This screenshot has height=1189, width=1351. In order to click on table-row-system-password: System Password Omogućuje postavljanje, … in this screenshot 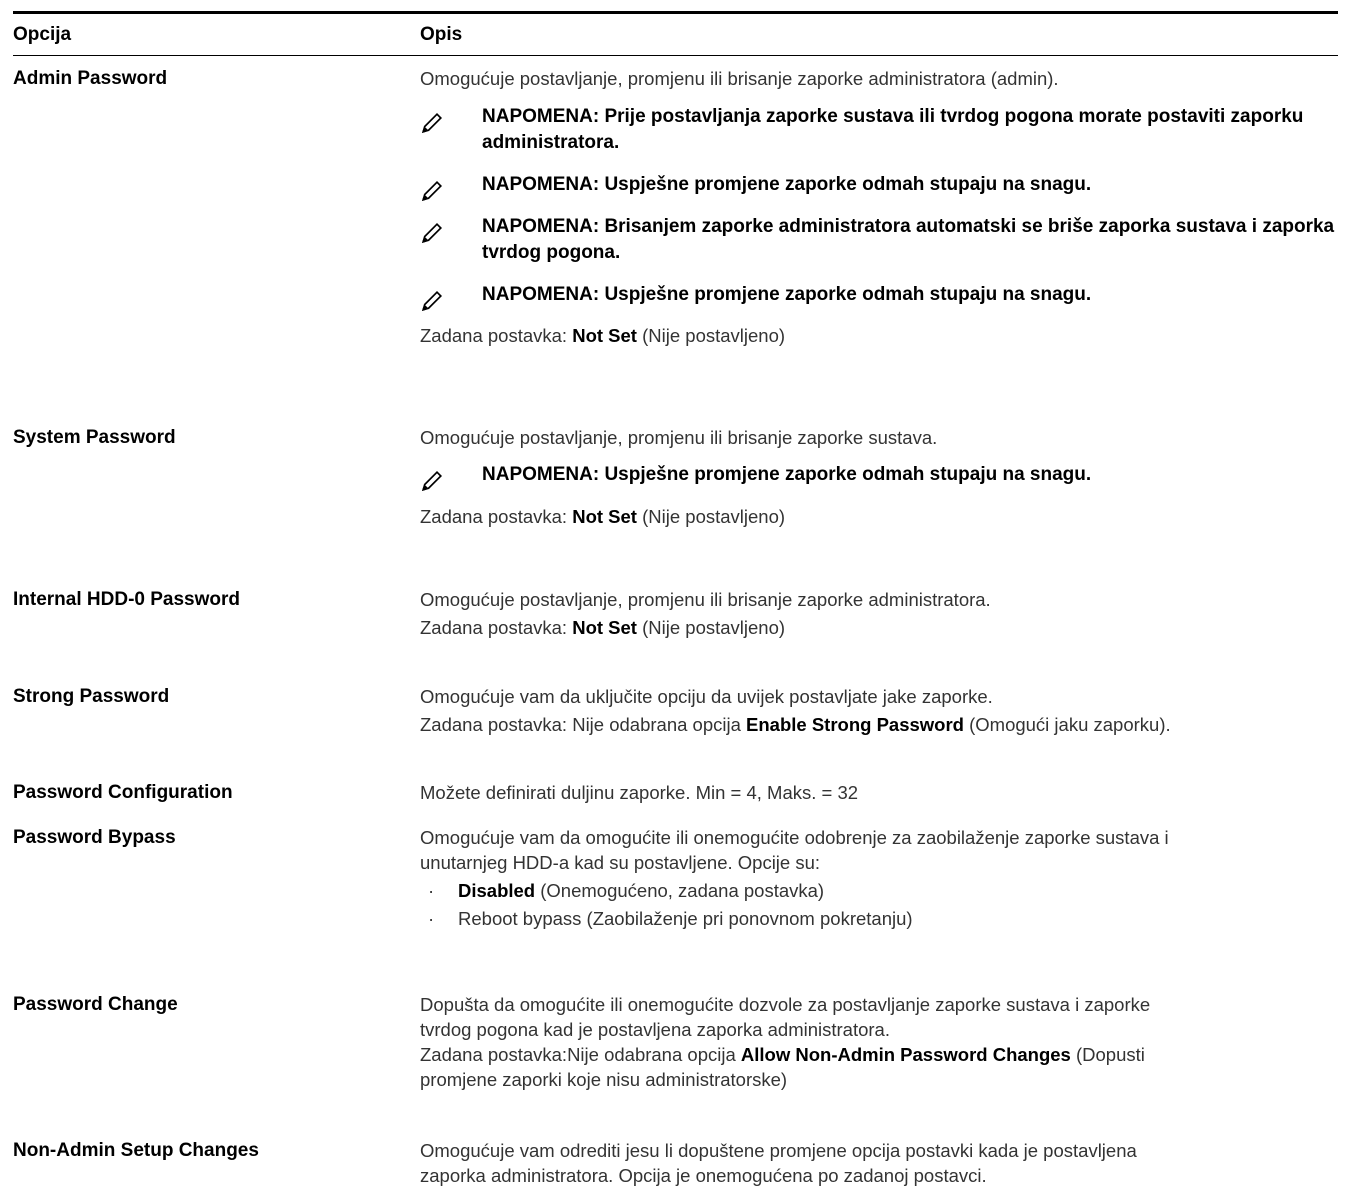, I will do `click(675, 477)`.